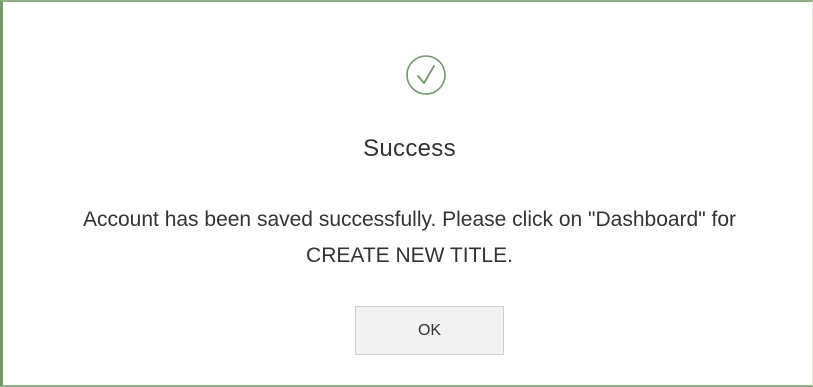 The height and width of the screenshot is (387, 813). Describe the element at coordinates (429, 330) in the screenshot. I see `ok-button: OK` at that location.